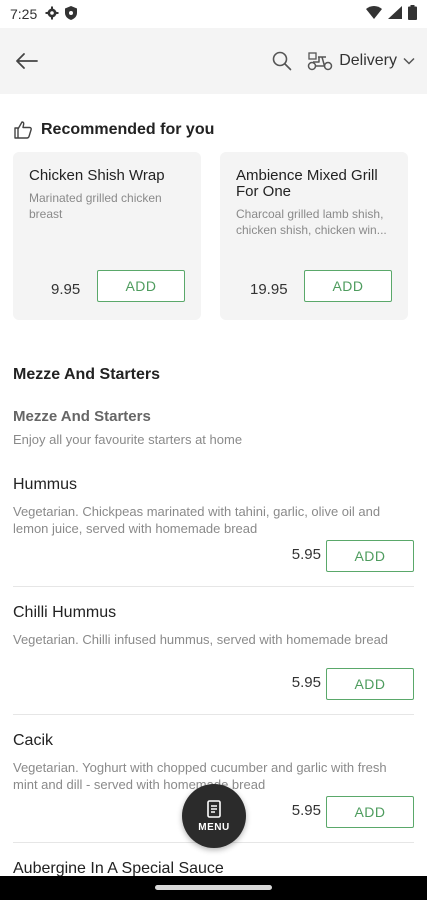 This screenshot has width=427, height=900. What do you see at coordinates (52, 14) in the screenshot?
I see `settings-gear-icon` at bounding box center [52, 14].